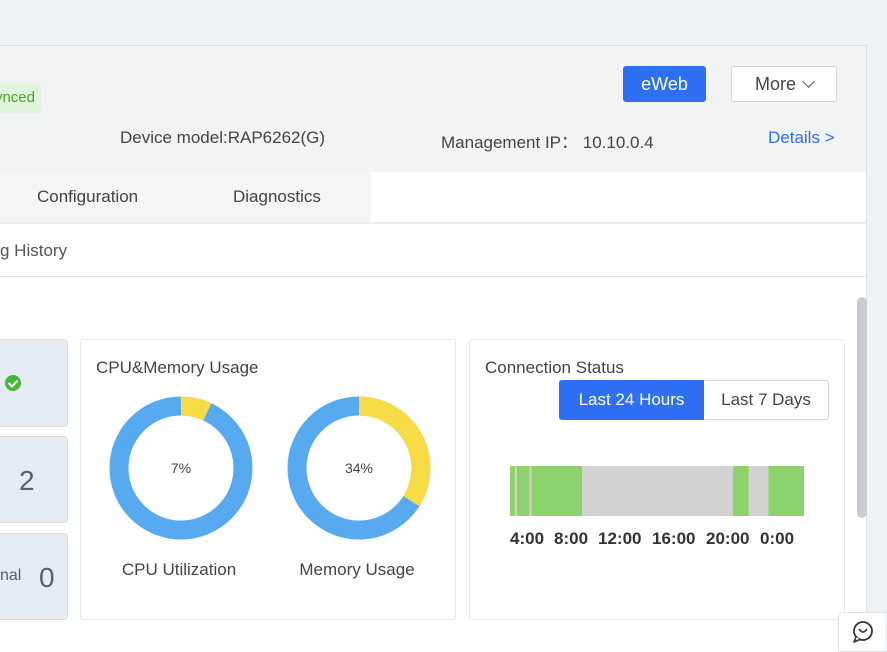 Image resolution: width=887 pixels, height=652 pixels. Describe the element at coordinates (728, 538) in the screenshot. I see `time-label: 20:00` at that location.